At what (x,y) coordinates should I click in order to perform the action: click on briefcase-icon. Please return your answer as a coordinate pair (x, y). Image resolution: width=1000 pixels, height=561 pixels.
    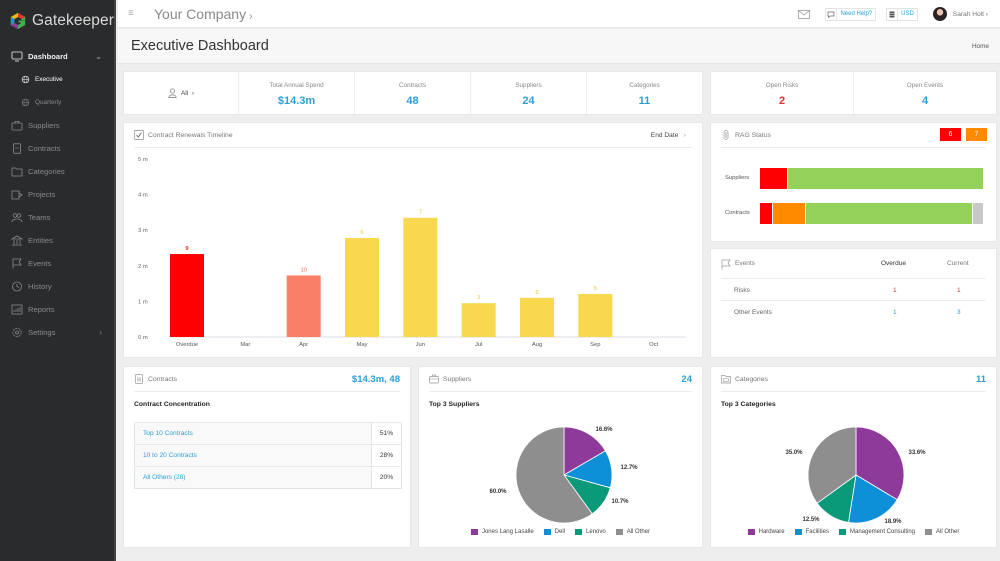
    Looking at the image, I should click on (17, 125).